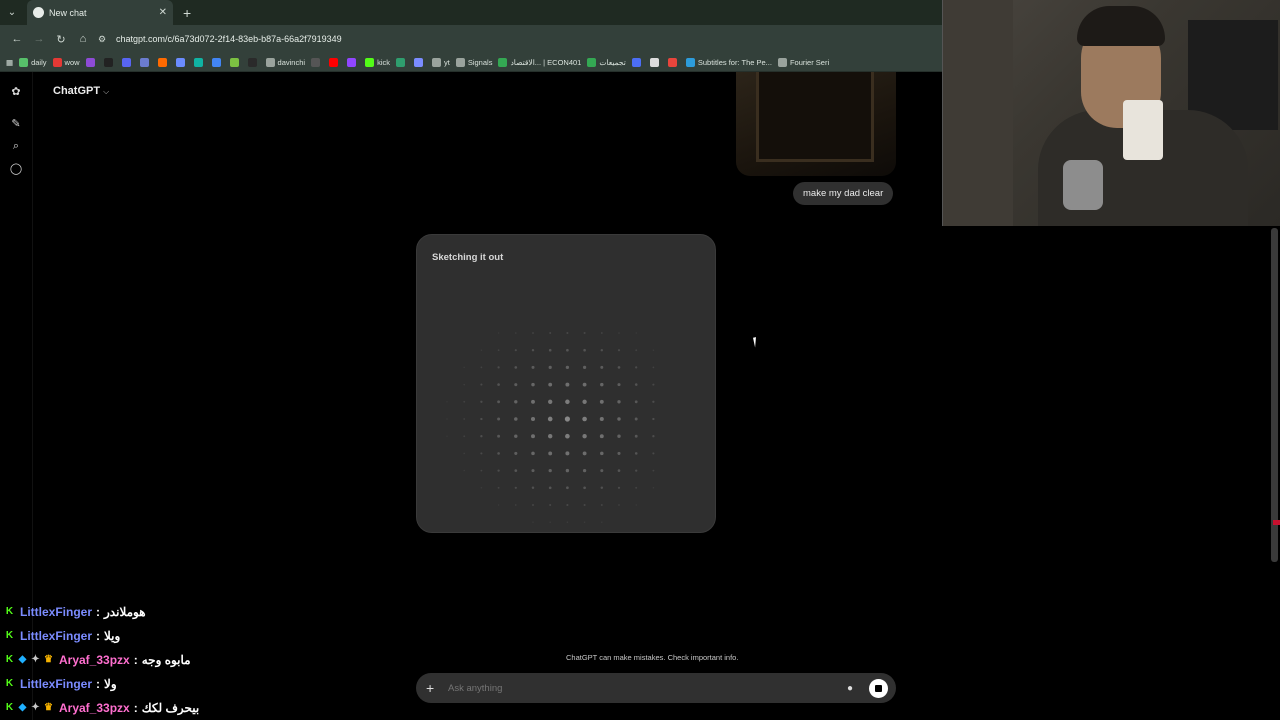  I want to click on tab-search-button: ⌄, so click(12, 12).